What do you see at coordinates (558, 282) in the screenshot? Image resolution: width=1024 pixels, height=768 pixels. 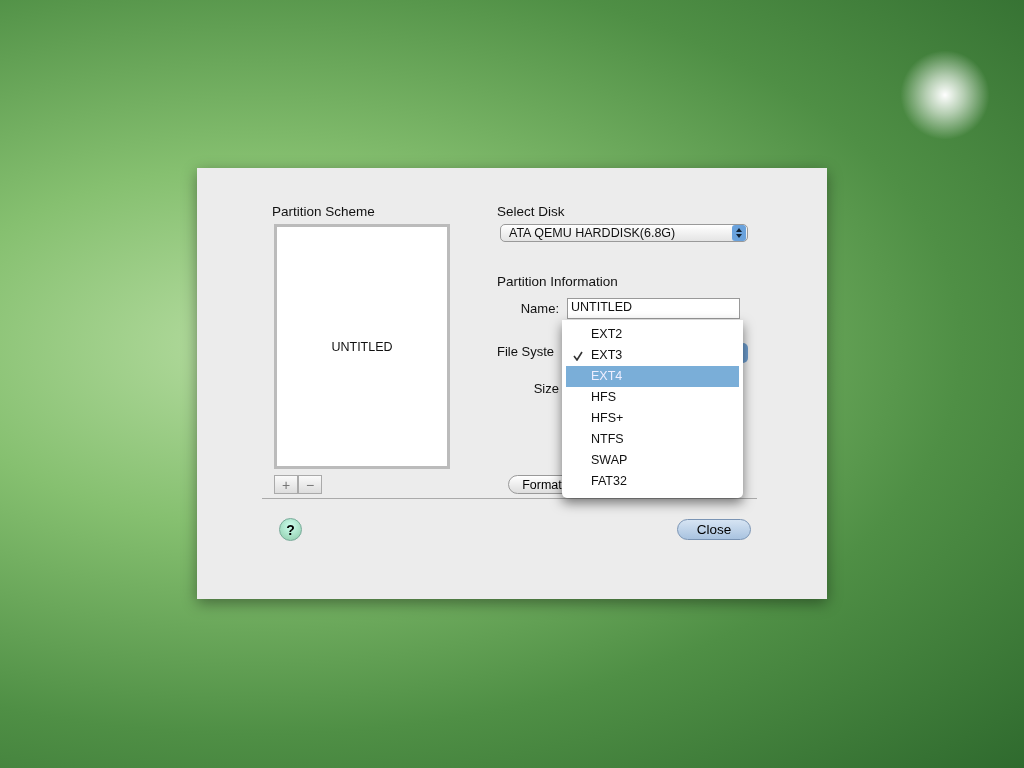 I see `section-label: Partition Information` at bounding box center [558, 282].